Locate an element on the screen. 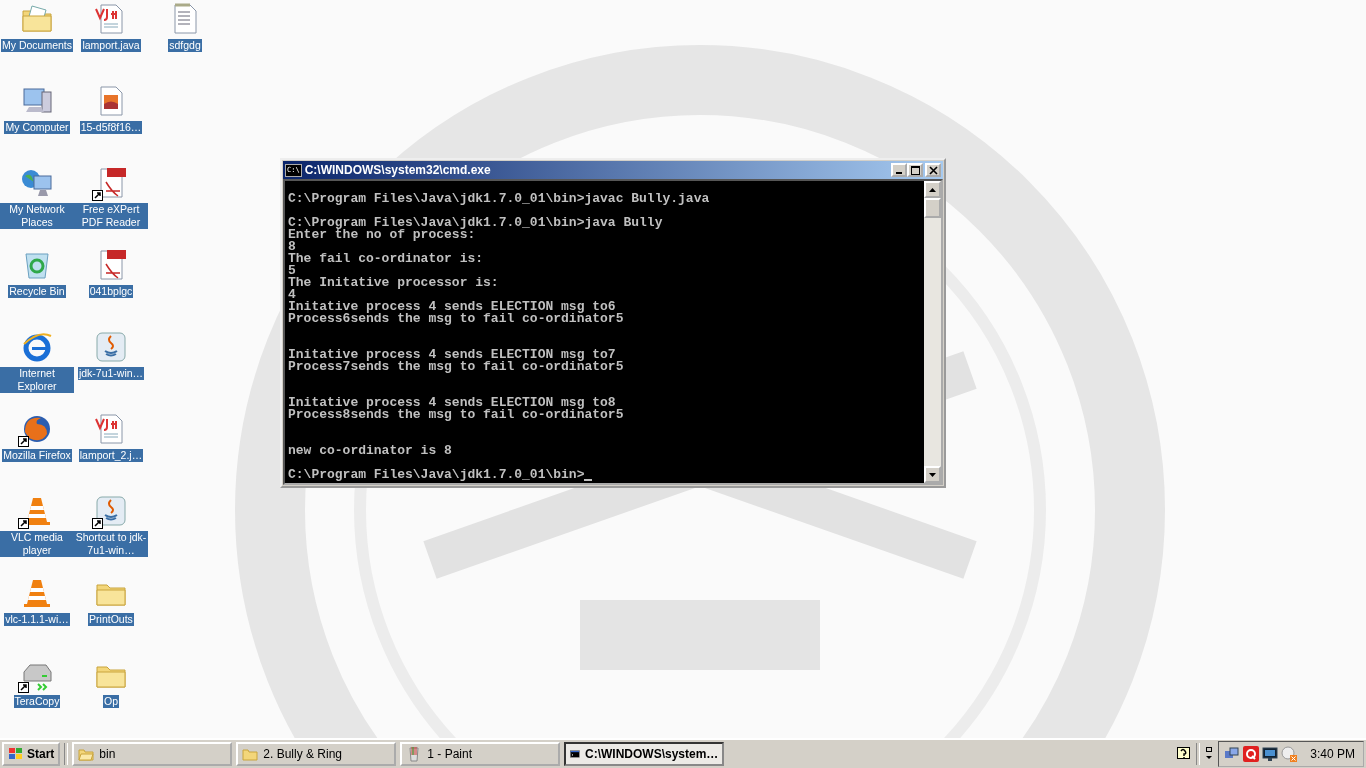  console-line: C:\Program Files\Java\jdk1.7.0_01\bin>java Bully is located at coordinates (476, 223).